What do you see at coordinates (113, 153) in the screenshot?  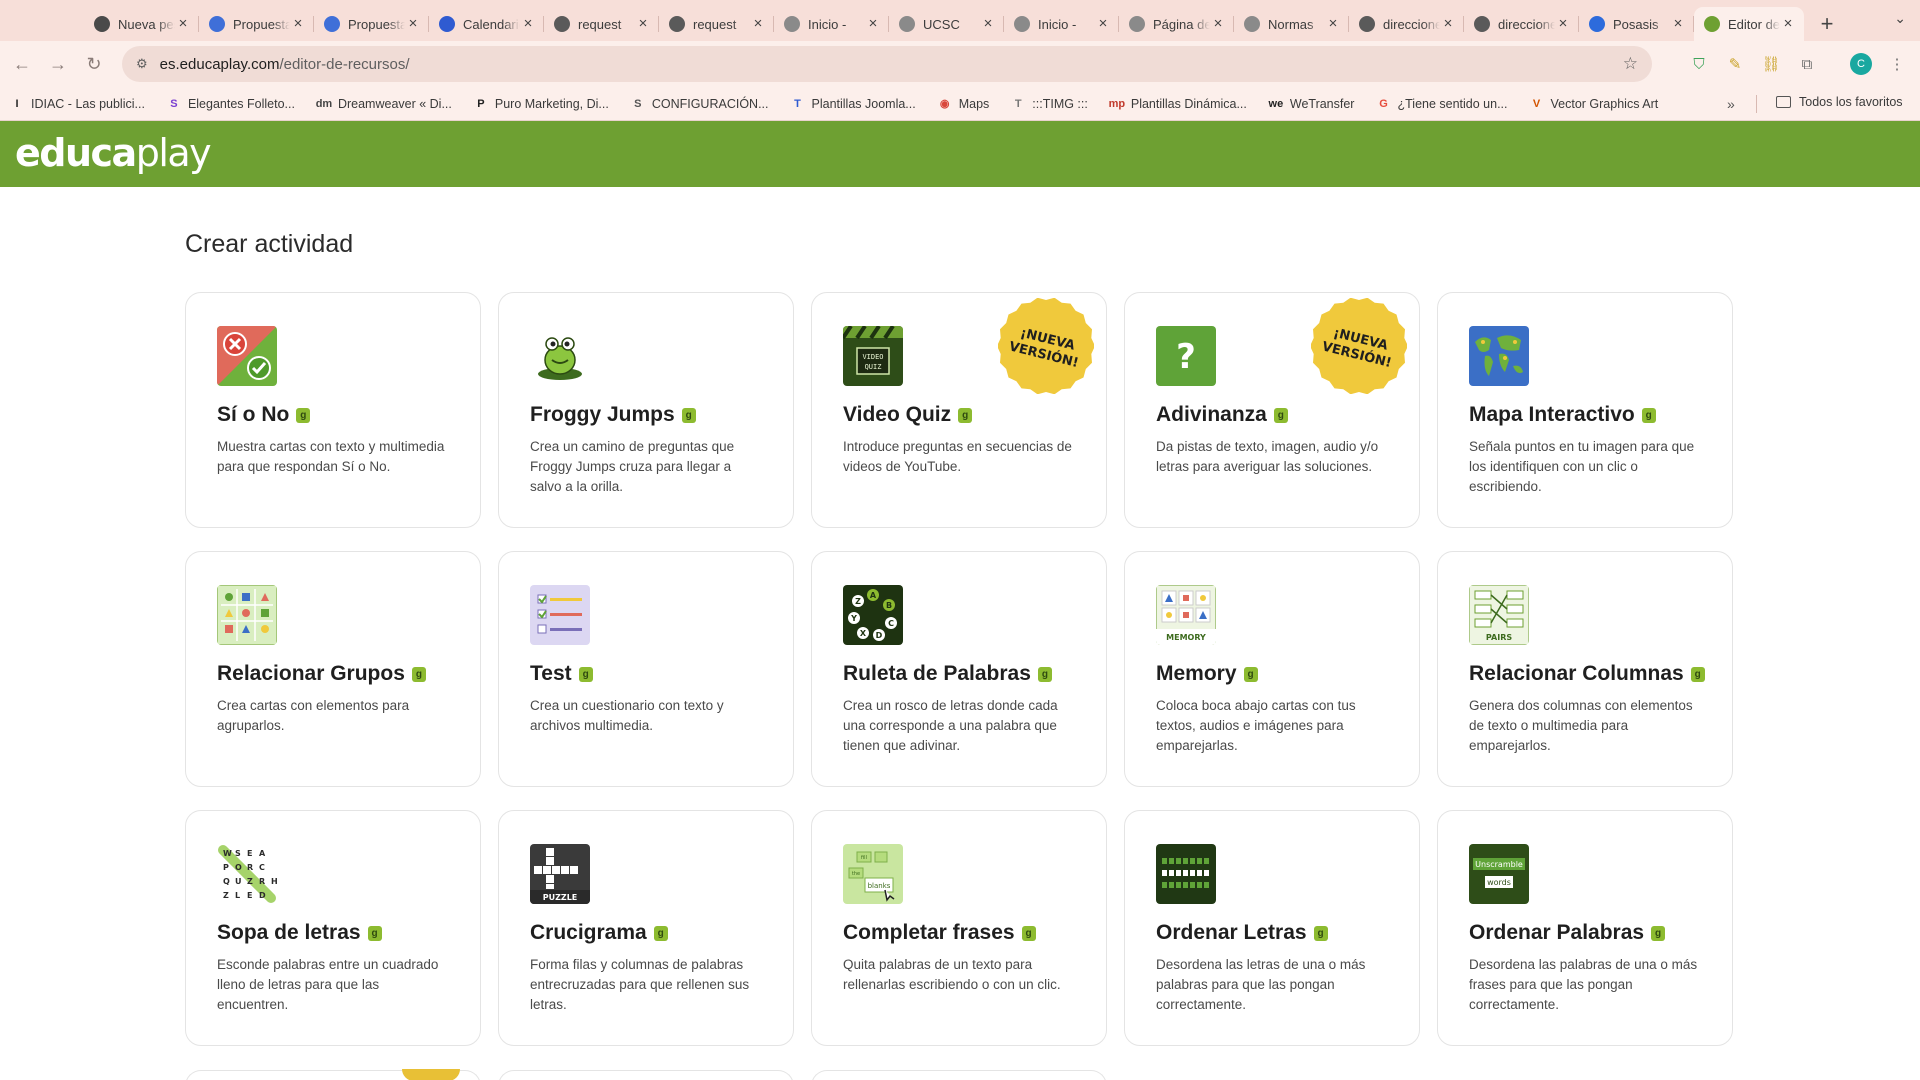 I see `educaplay-logo: educaplay` at bounding box center [113, 153].